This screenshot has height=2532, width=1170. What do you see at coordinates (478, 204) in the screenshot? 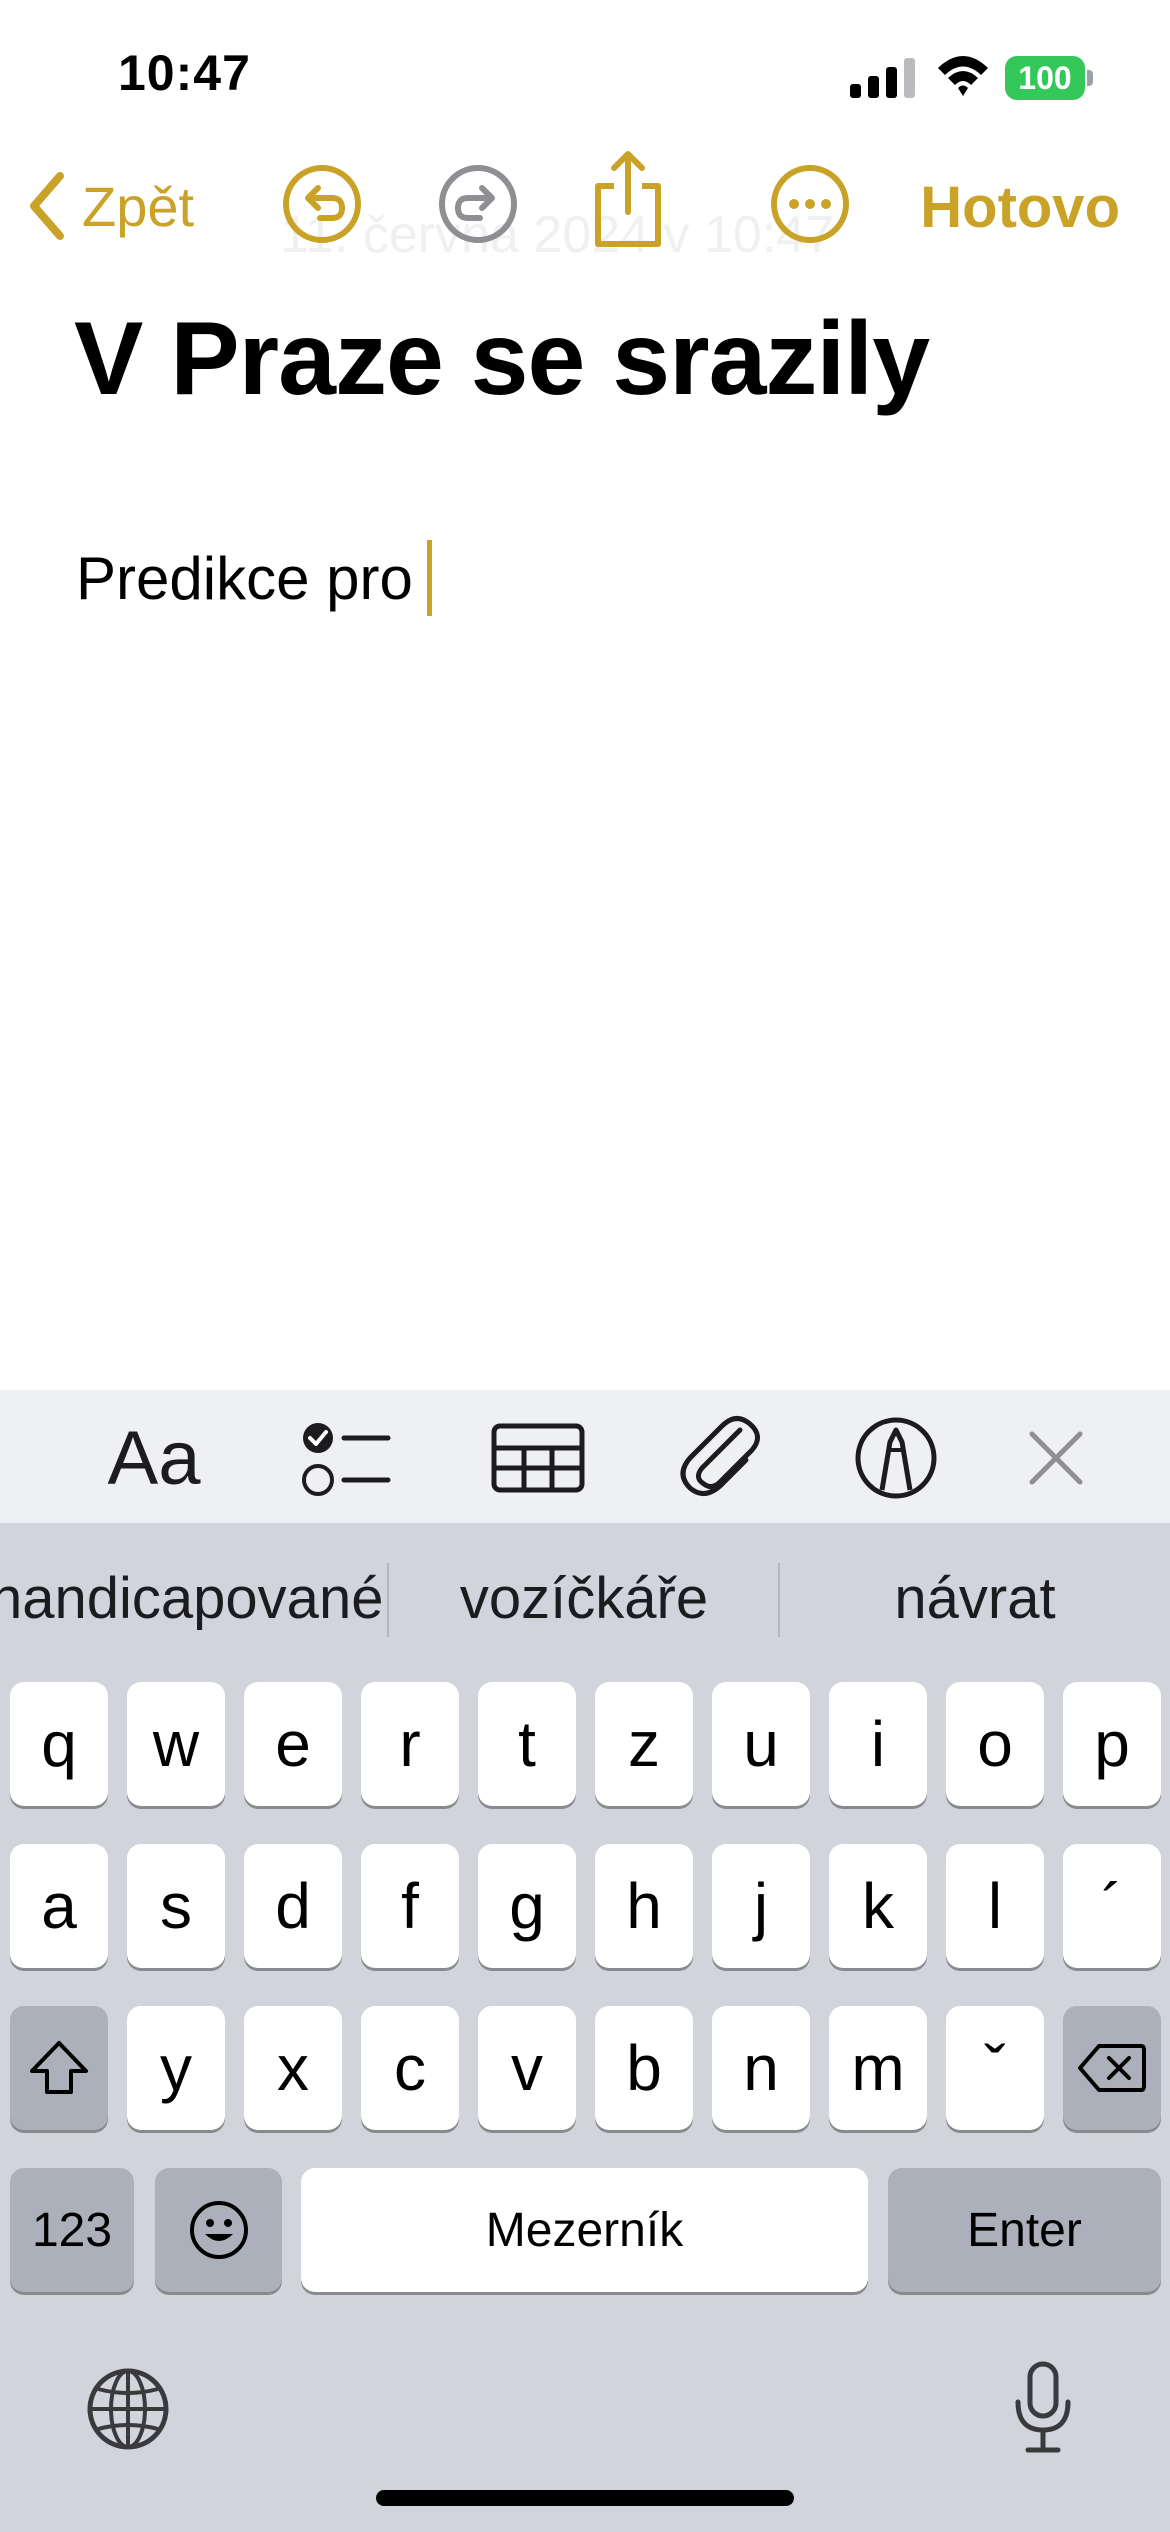
I see `redo-icon` at bounding box center [478, 204].